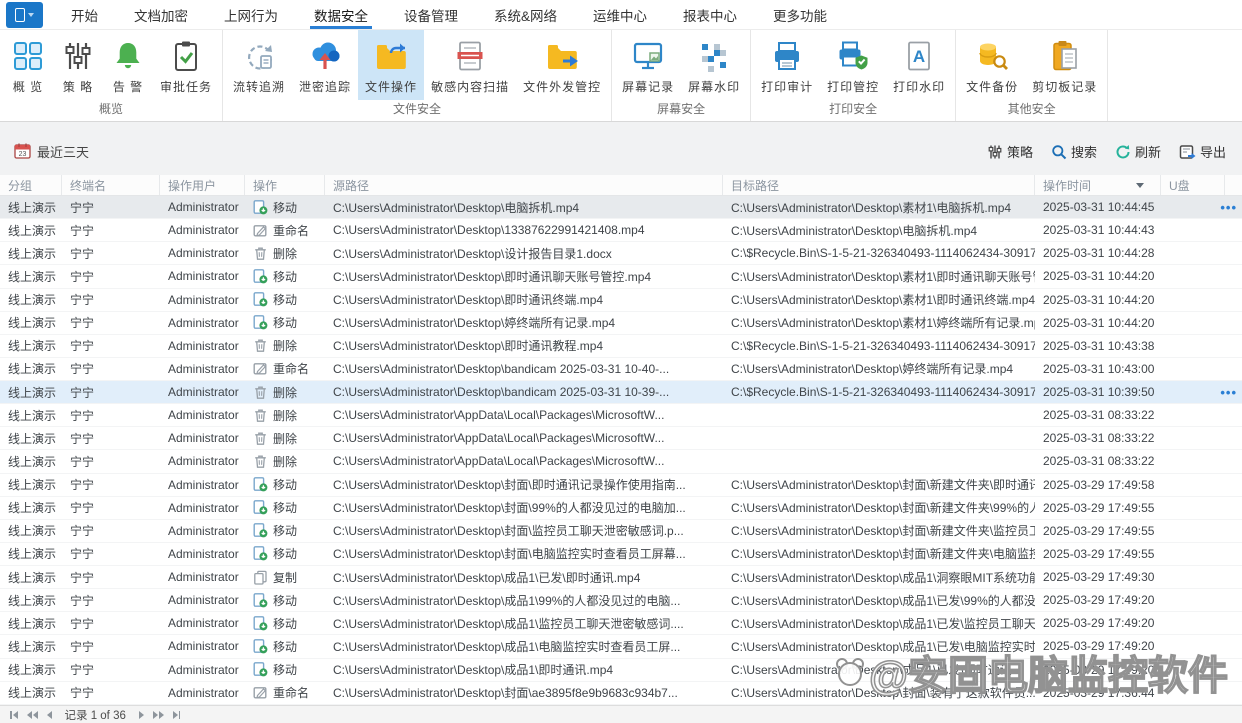  Describe the element at coordinates (111, 185) in the screenshot. I see `column-header-terminal: 终端名` at that location.